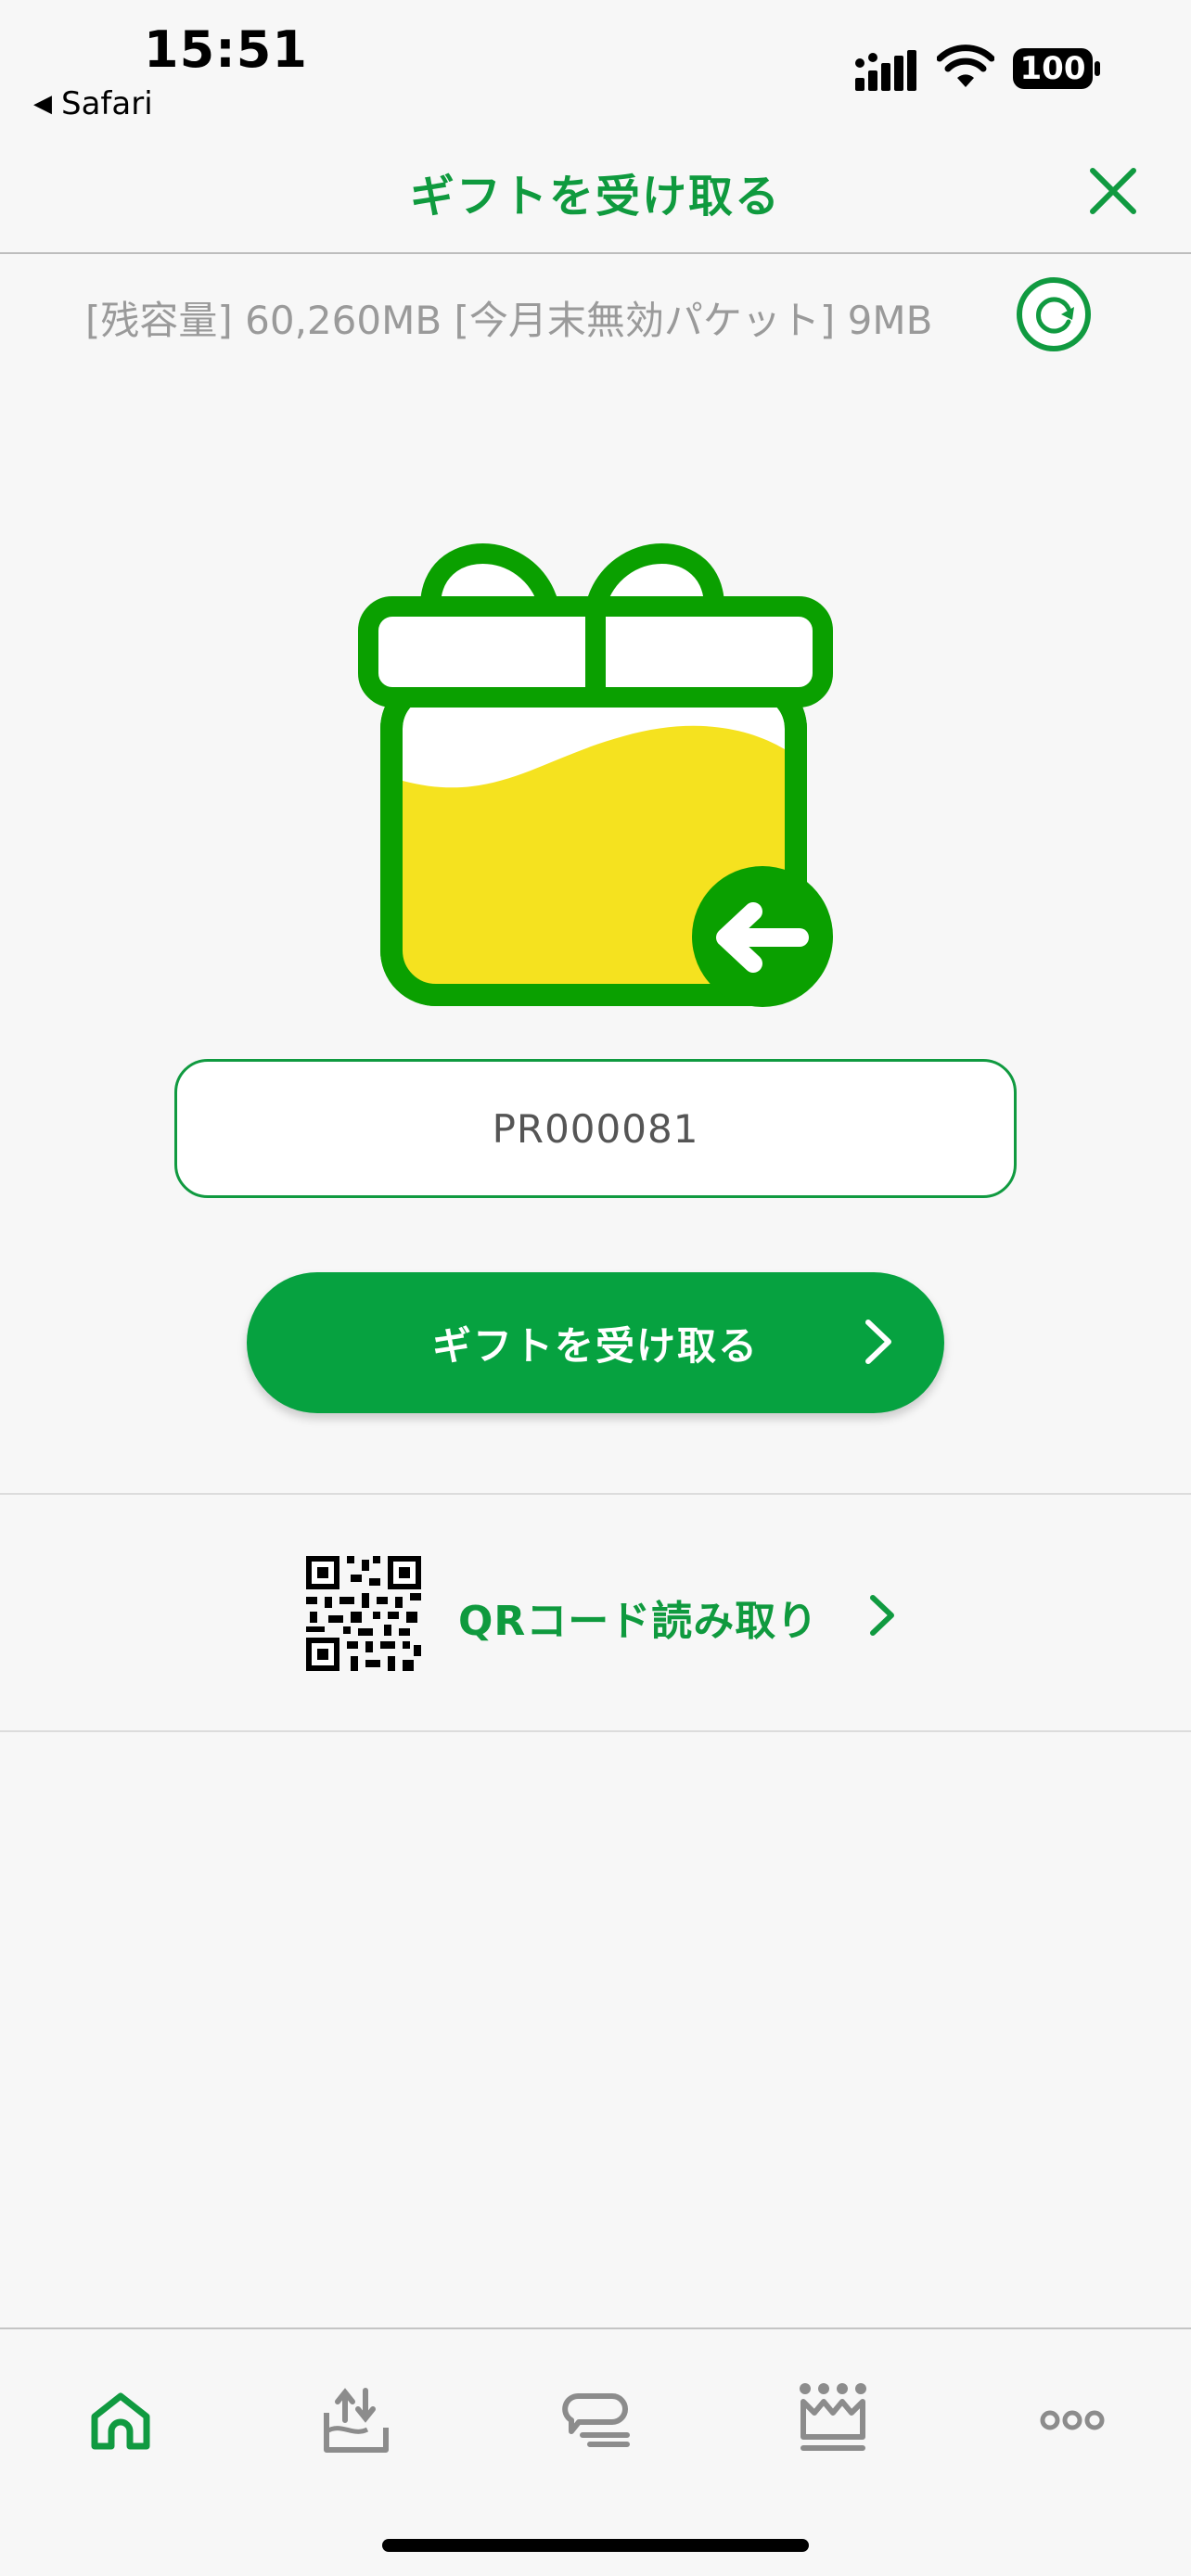  I want to click on receive-gift-button: ギフトを受け取る, so click(595, 1343).